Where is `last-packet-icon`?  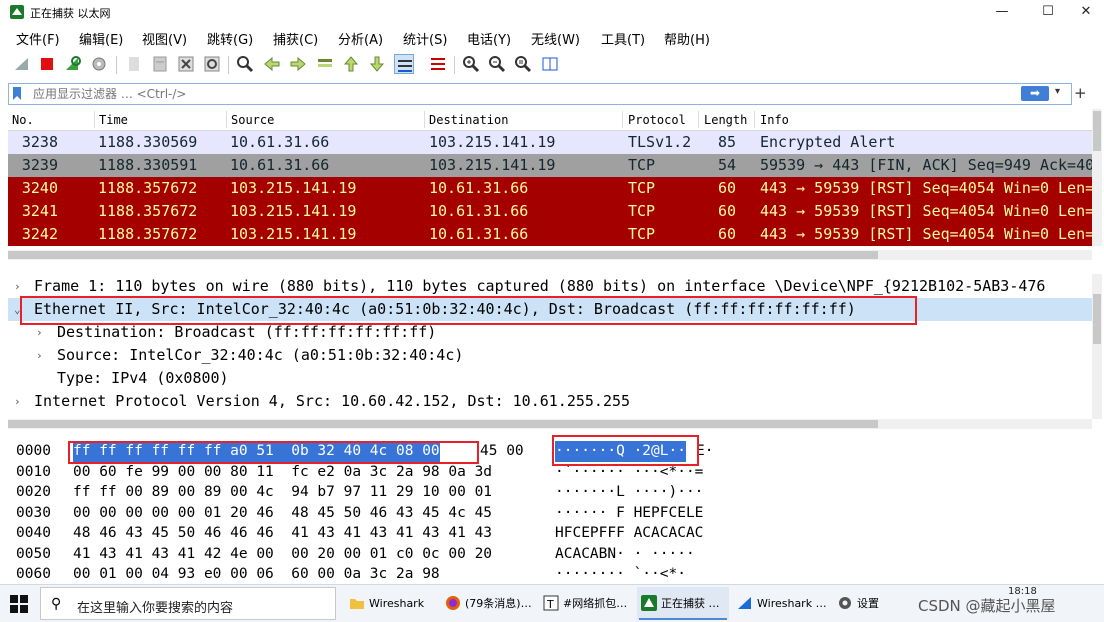
last-packet-icon is located at coordinates (377, 64).